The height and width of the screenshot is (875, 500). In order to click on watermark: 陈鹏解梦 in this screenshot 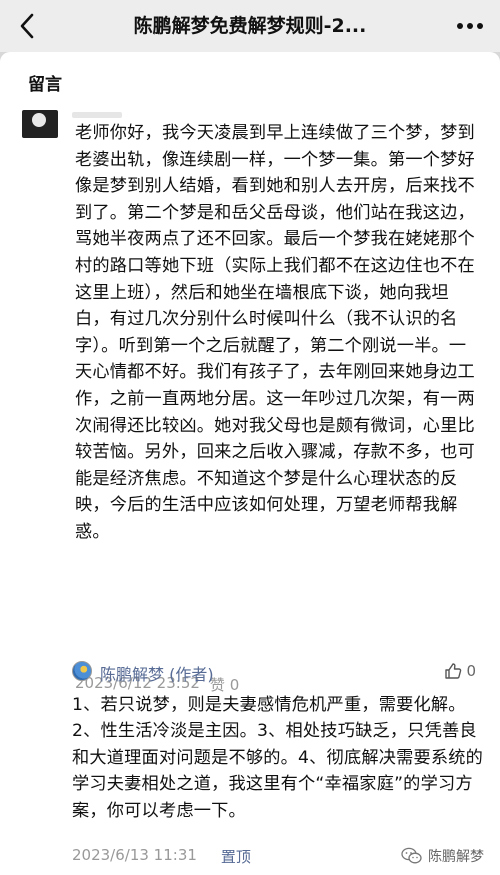, I will do `click(442, 856)`.